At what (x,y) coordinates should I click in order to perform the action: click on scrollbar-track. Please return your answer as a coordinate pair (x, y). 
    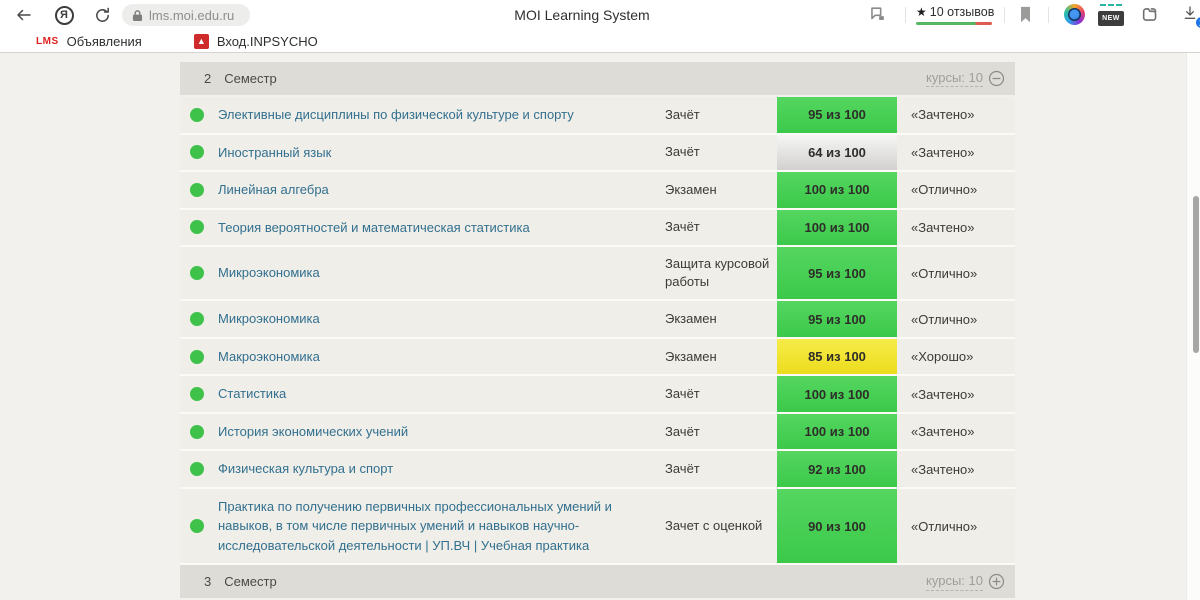
    Looking at the image, I should click on (1193, 326).